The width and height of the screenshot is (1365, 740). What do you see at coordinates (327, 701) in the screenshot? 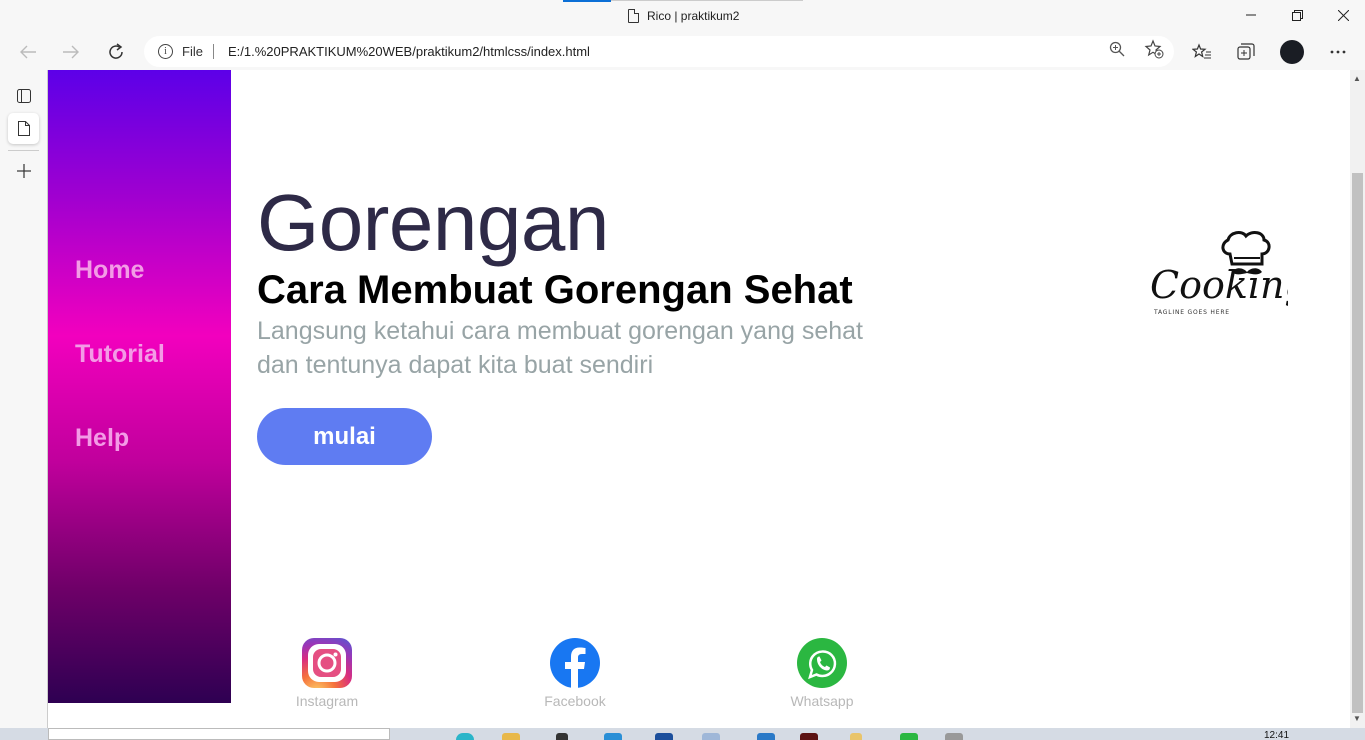
I see `instagram-label: Instagram` at bounding box center [327, 701].